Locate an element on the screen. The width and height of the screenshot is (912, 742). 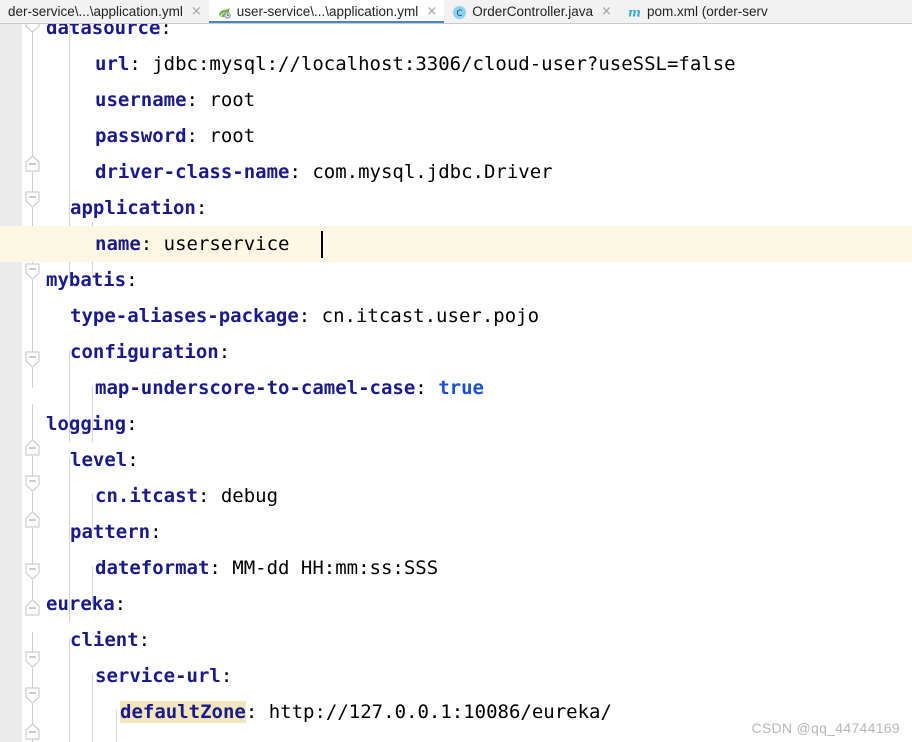
tab-user-service-application-yml: user-service\...\application.yml × is located at coordinates (326, 11).